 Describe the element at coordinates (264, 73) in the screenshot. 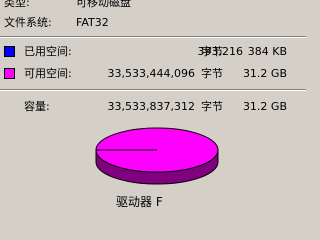

I see `free-space-size: 31.2 GB` at that location.